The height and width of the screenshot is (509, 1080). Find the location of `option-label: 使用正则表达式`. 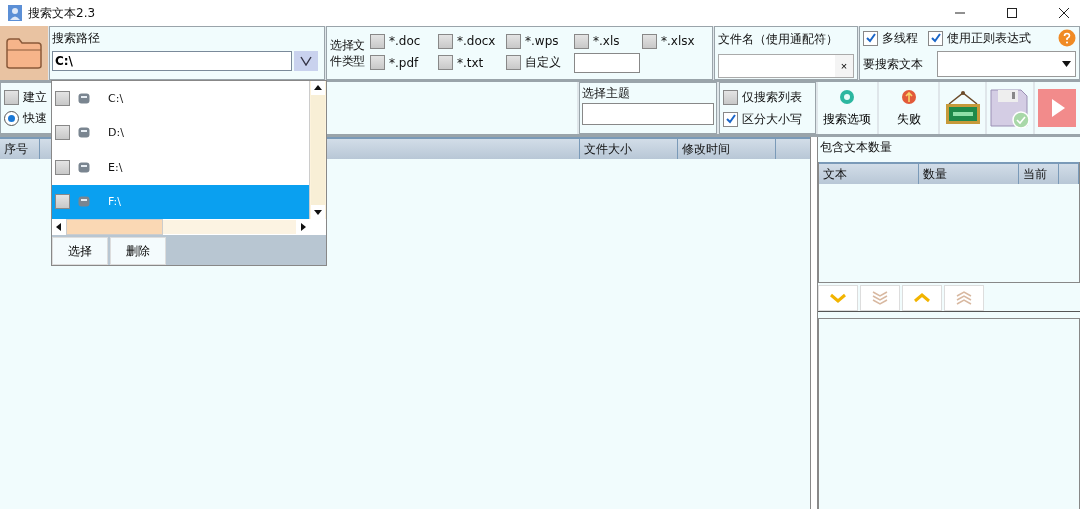

option-label: 使用正则表达式 is located at coordinates (989, 38).